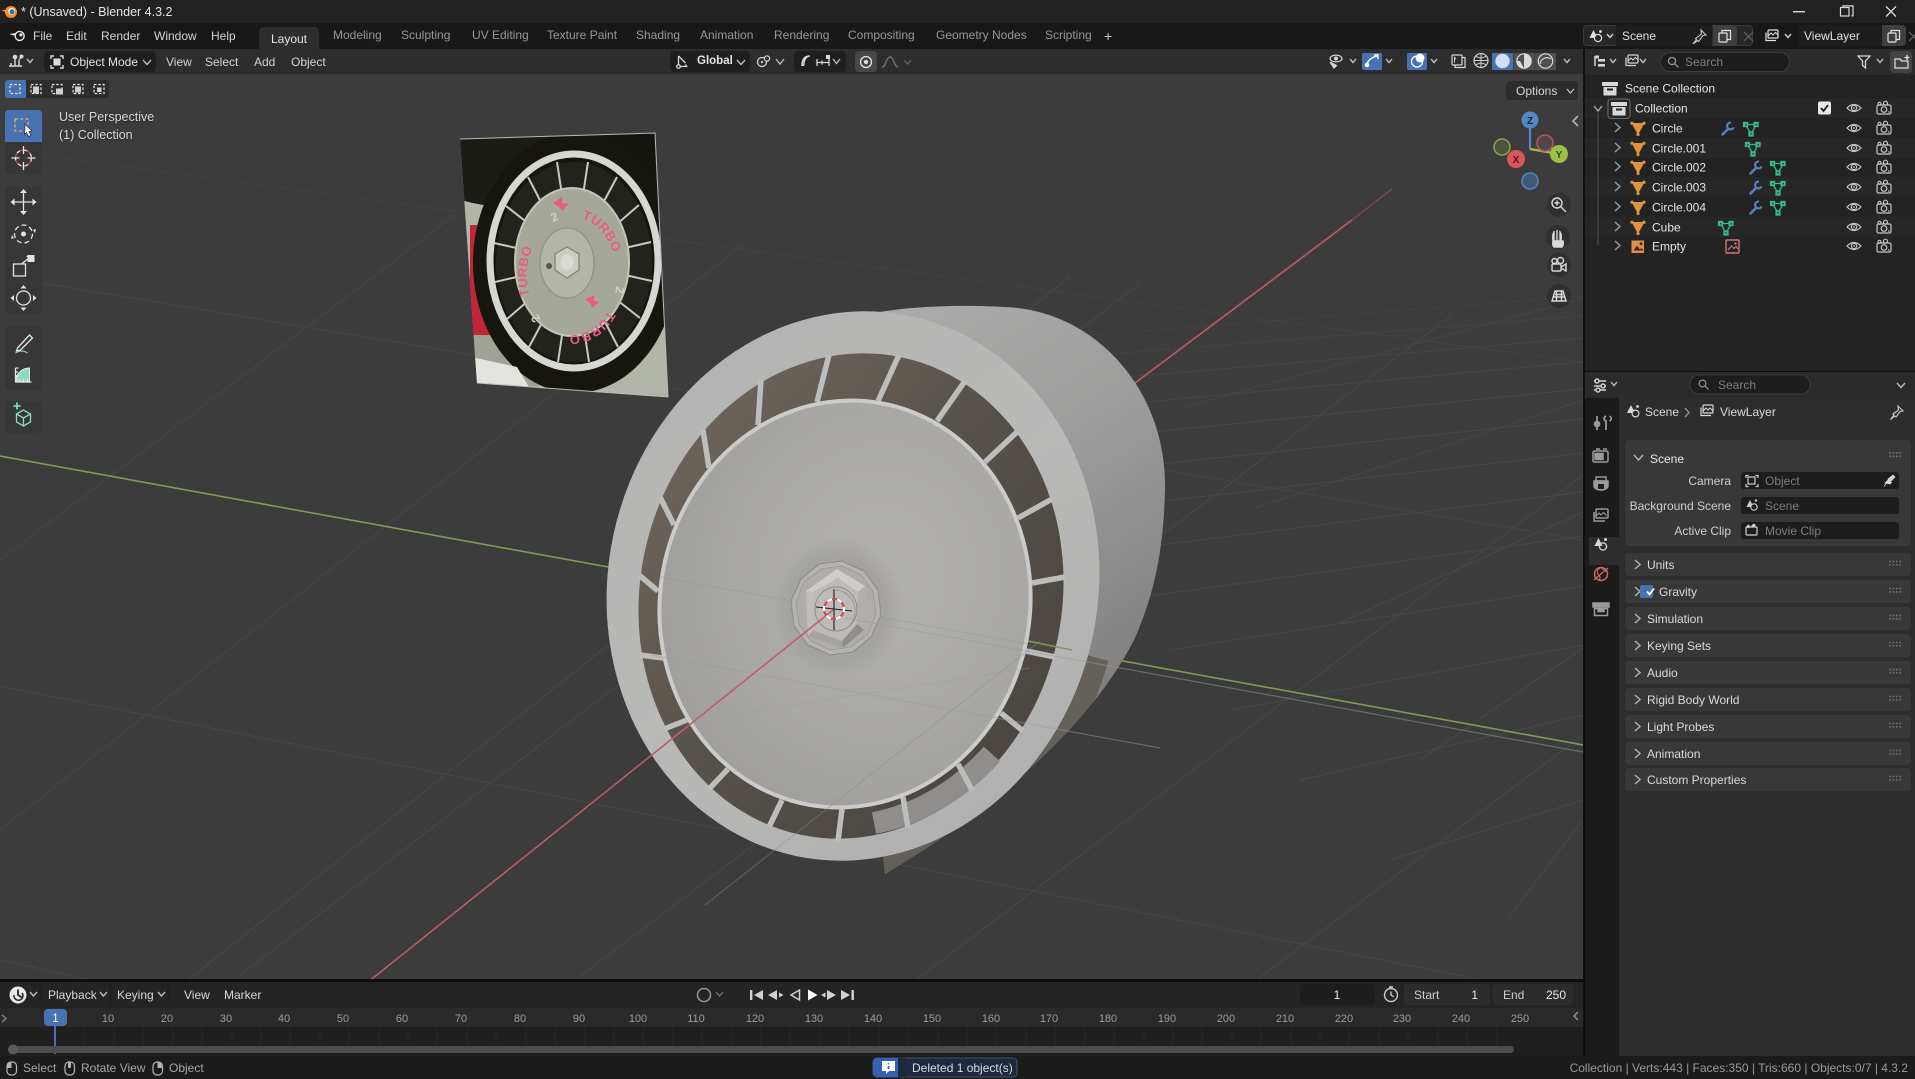  I want to click on svg-text: 80, so click(520, 1019).